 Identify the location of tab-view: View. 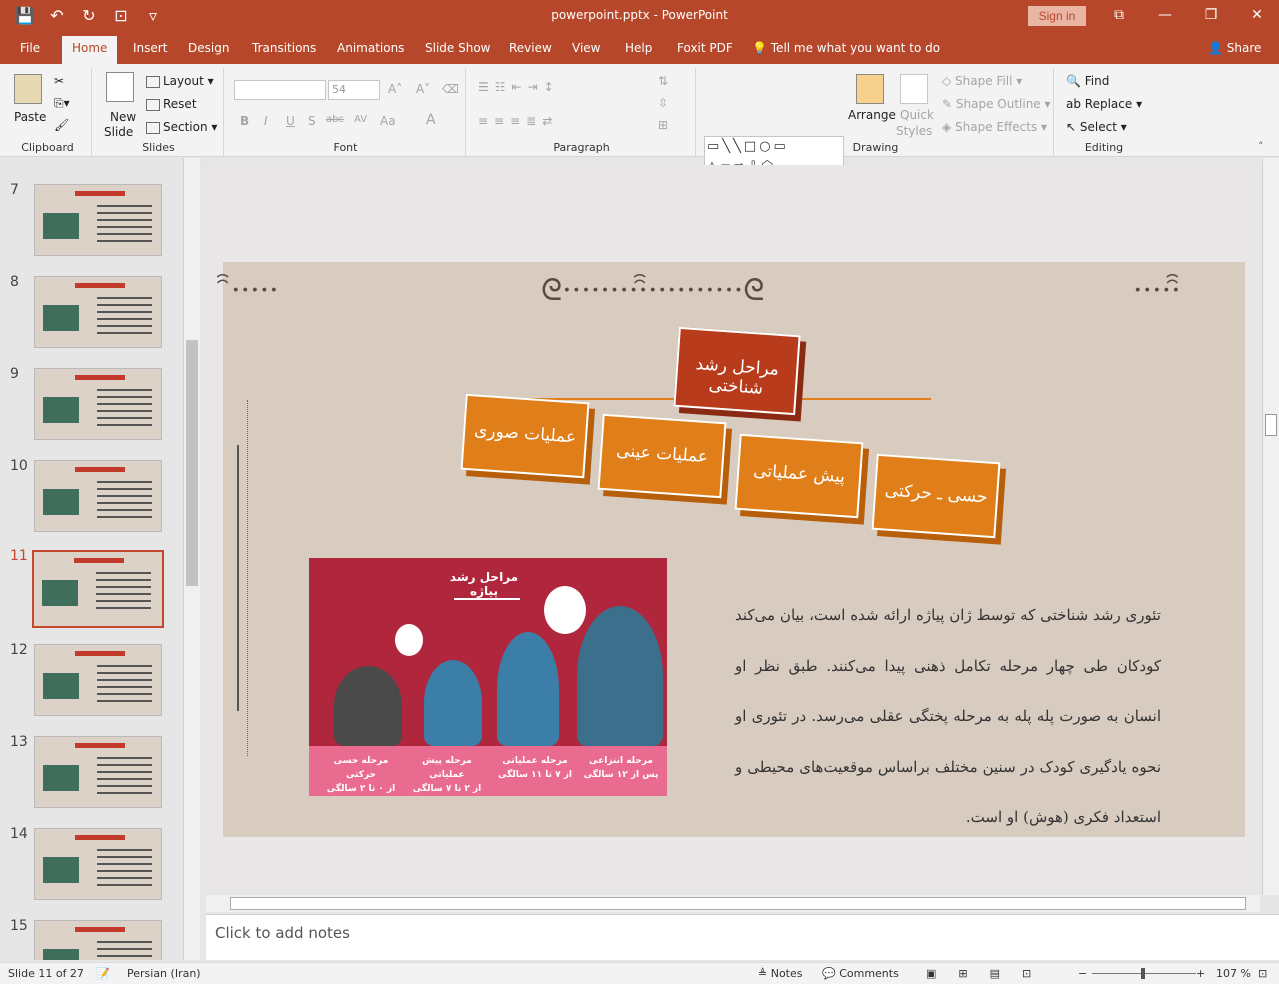
(586, 48).